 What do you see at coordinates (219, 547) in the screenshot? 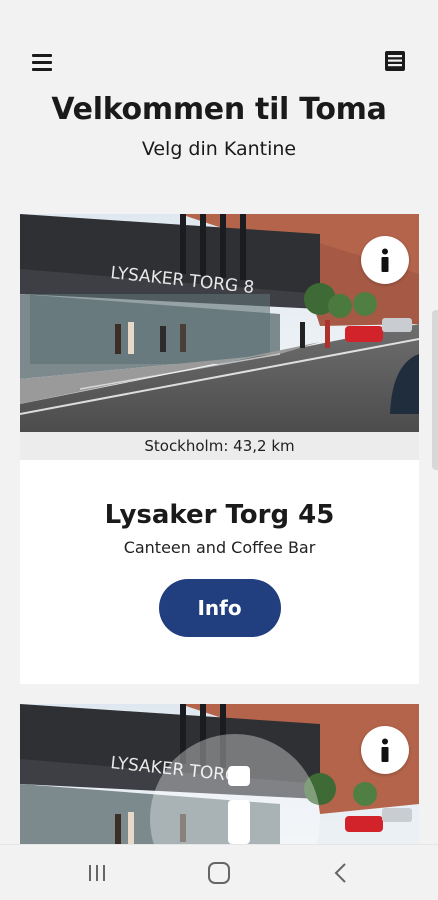
I see `canteen-description: Canteen and Coffee Bar` at bounding box center [219, 547].